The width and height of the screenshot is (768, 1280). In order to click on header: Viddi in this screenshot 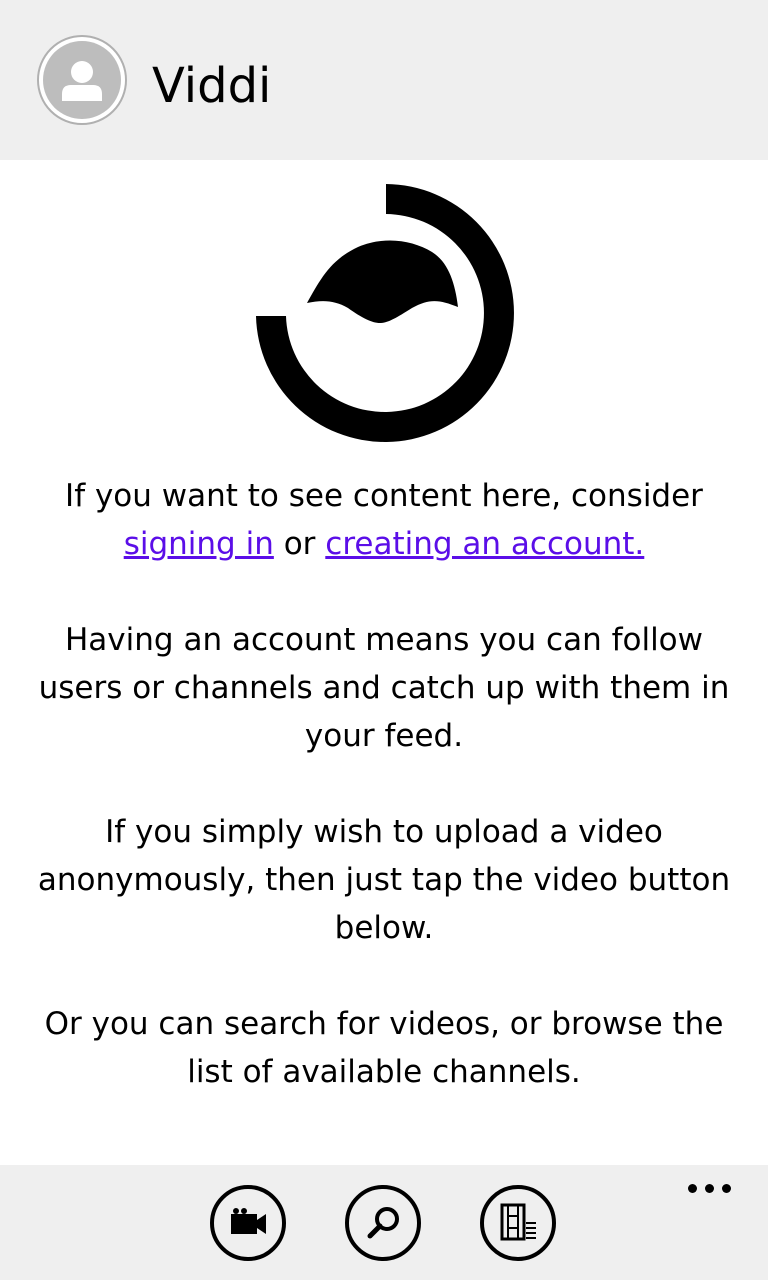, I will do `click(384, 80)`.